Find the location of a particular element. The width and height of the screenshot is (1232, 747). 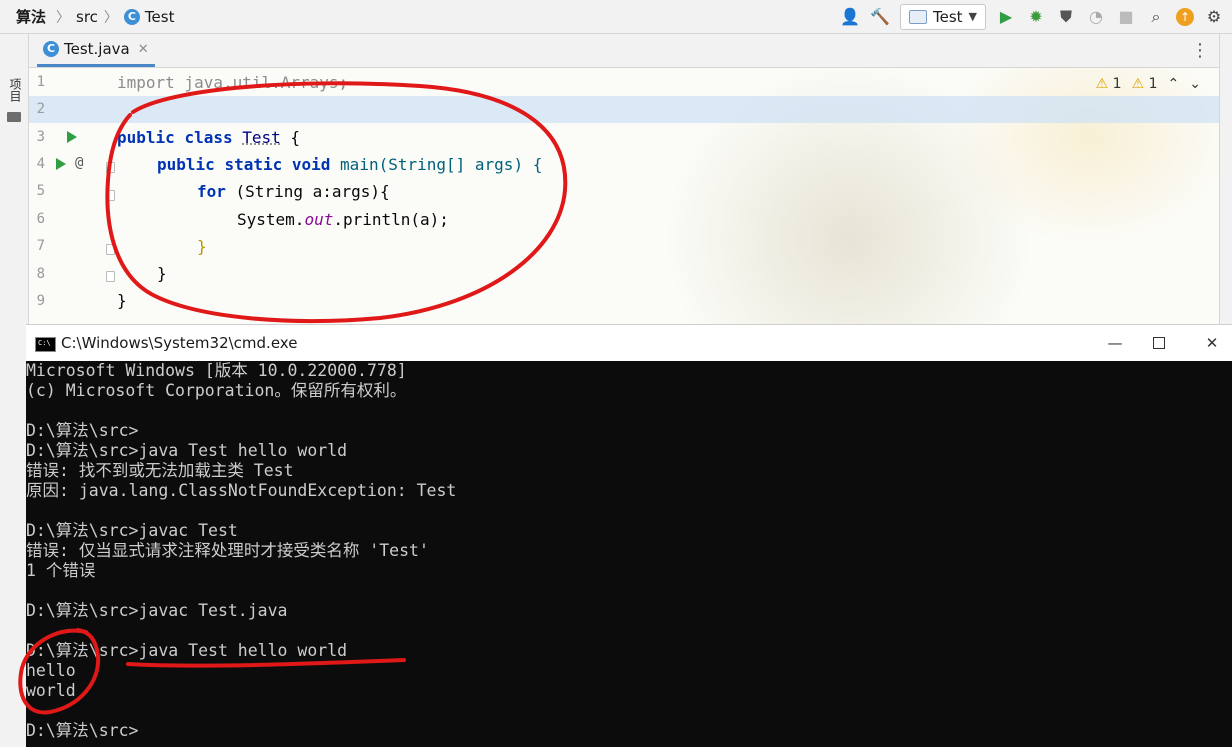

brace: { is located at coordinates (290, 137).